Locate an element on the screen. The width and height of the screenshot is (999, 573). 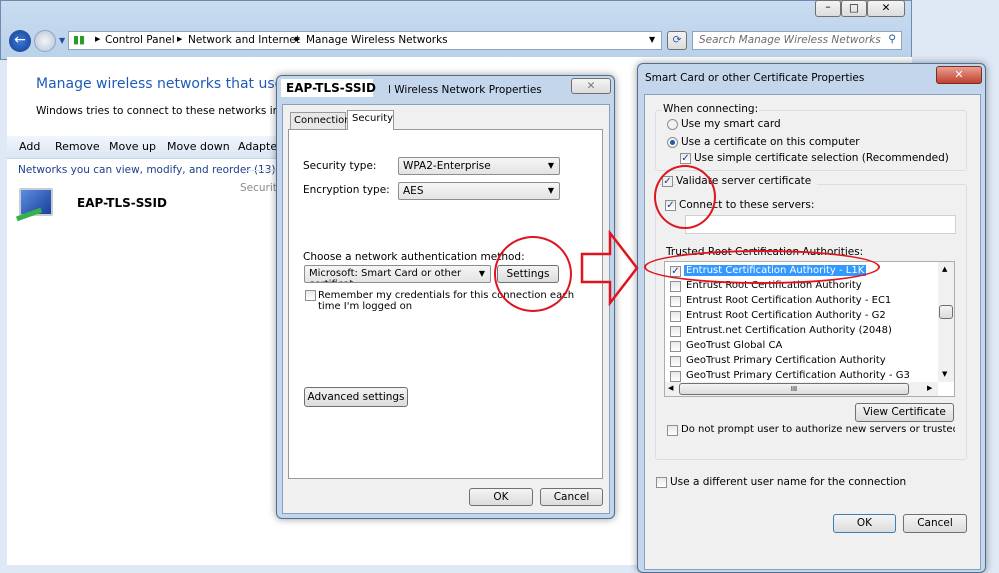
tab-connection: Connection is located at coordinates (320, 120).